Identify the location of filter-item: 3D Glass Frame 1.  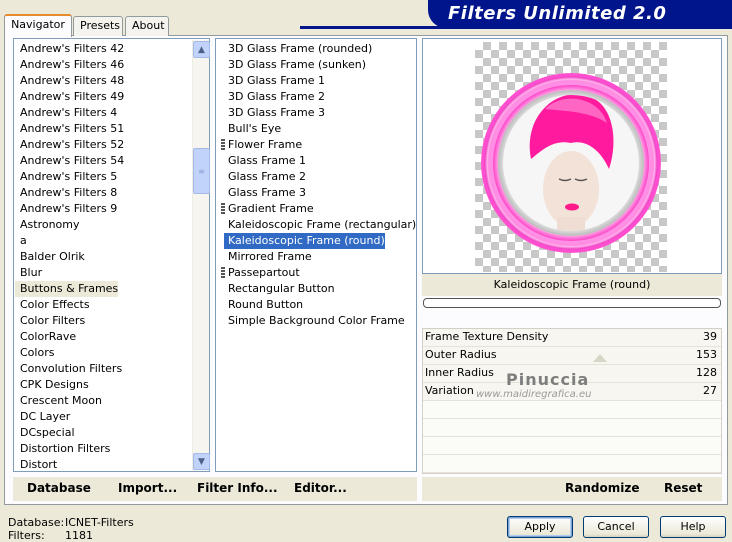
(274, 81).